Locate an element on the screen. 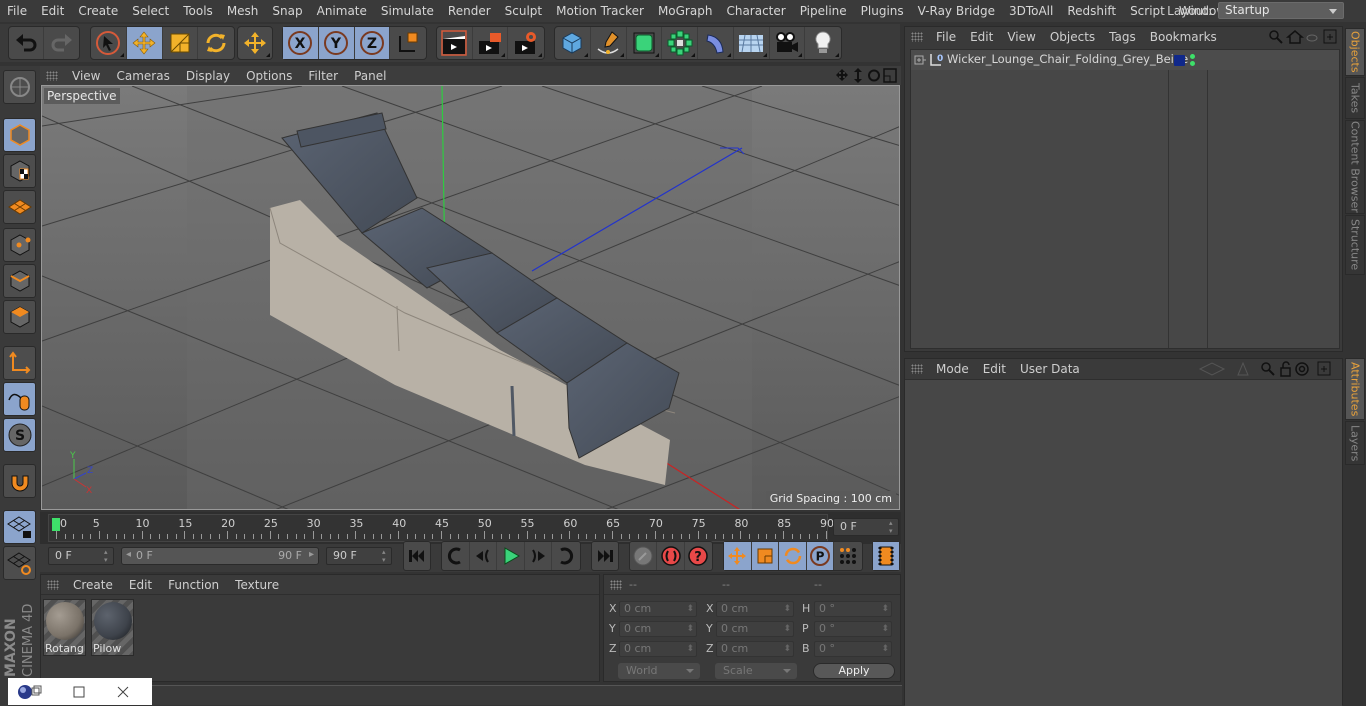  material-swatch-pilow: Pilow is located at coordinates (112, 627).